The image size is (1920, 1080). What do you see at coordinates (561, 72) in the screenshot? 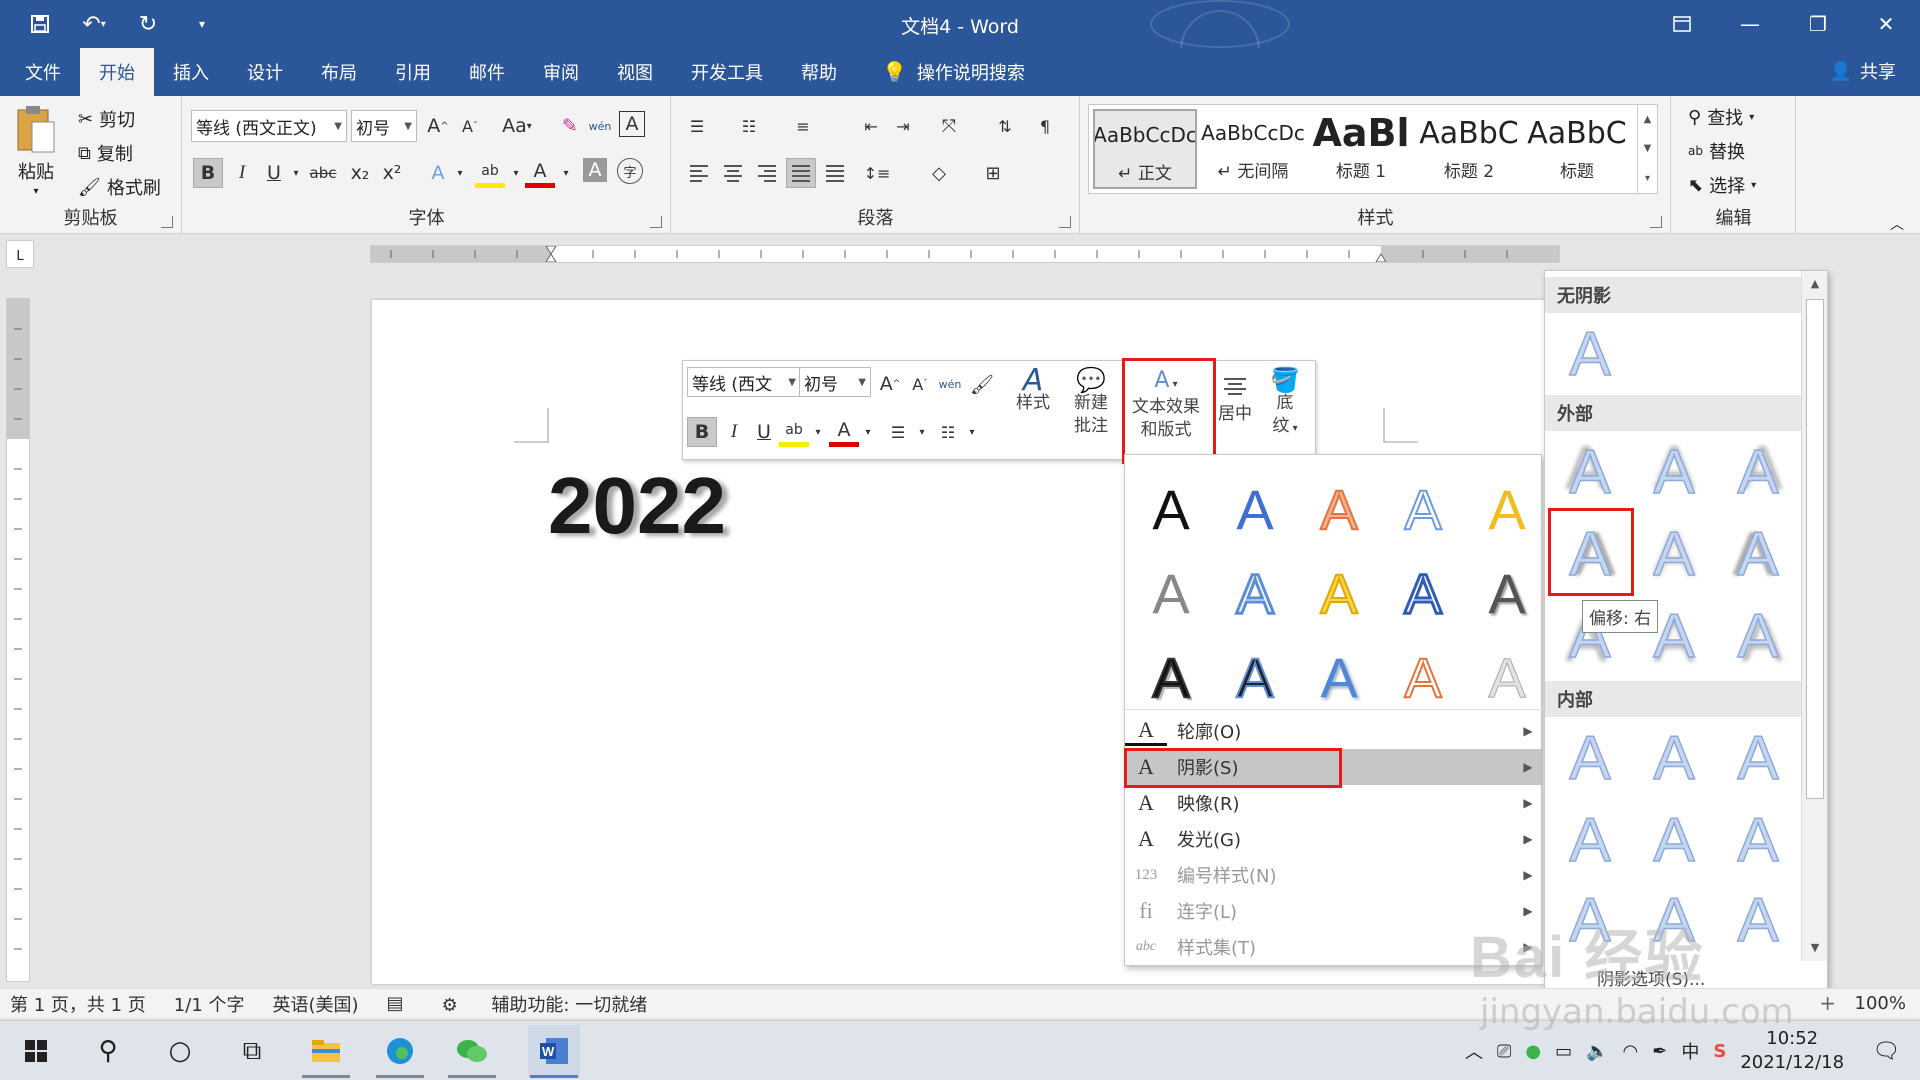
I see `tab-review: 审阅` at bounding box center [561, 72].